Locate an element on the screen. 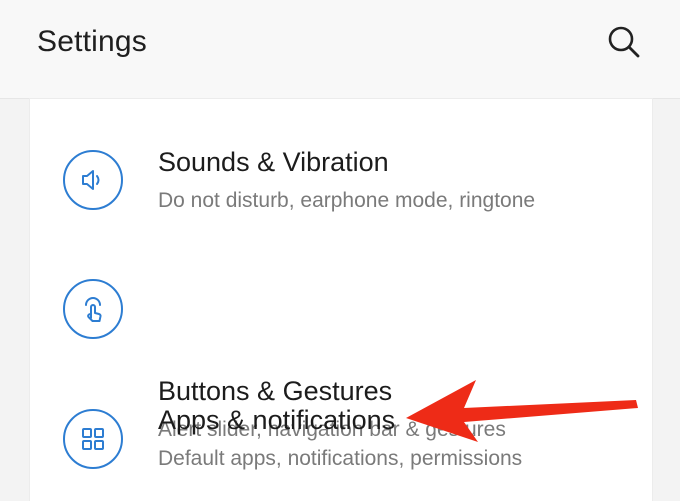 This screenshot has height=501, width=680. search-button is located at coordinates (624, 42).